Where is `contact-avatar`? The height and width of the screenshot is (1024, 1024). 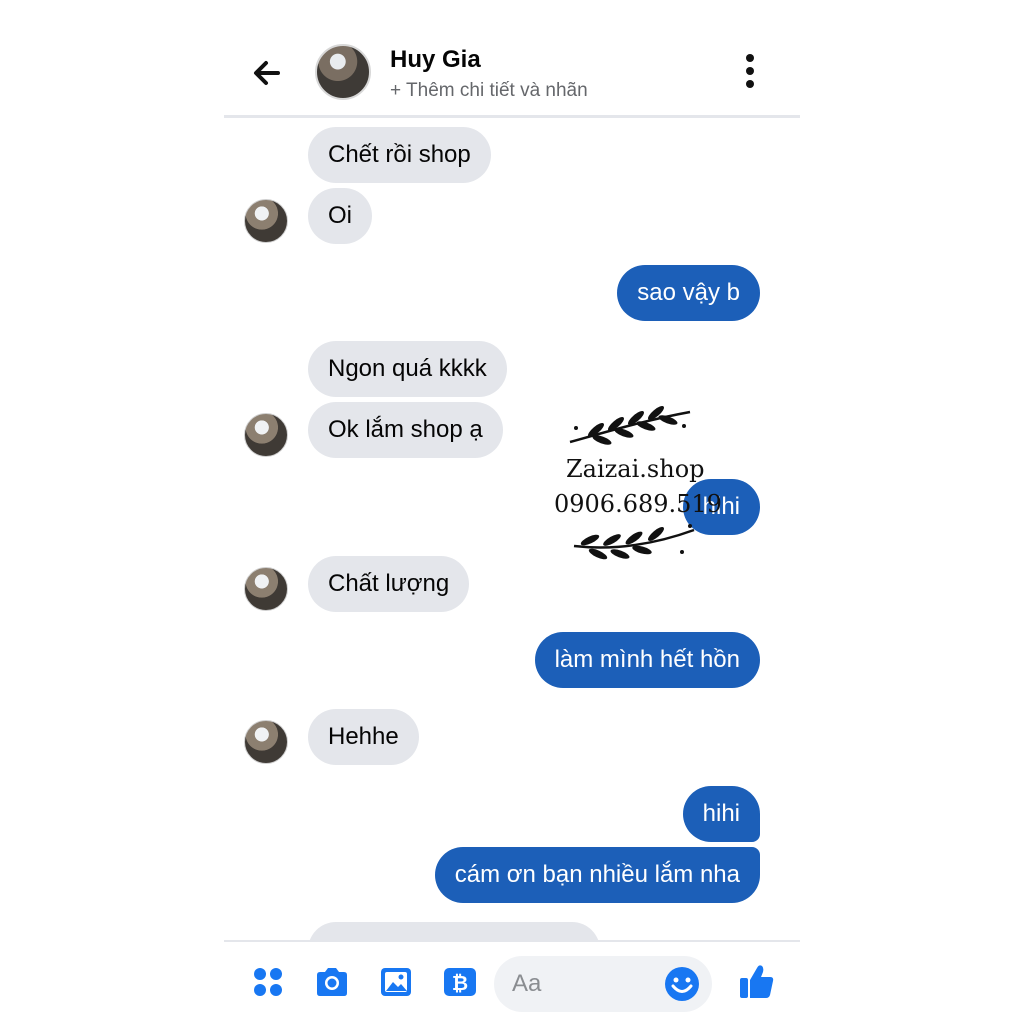
contact-avatar is located at coordinates (343, 72).